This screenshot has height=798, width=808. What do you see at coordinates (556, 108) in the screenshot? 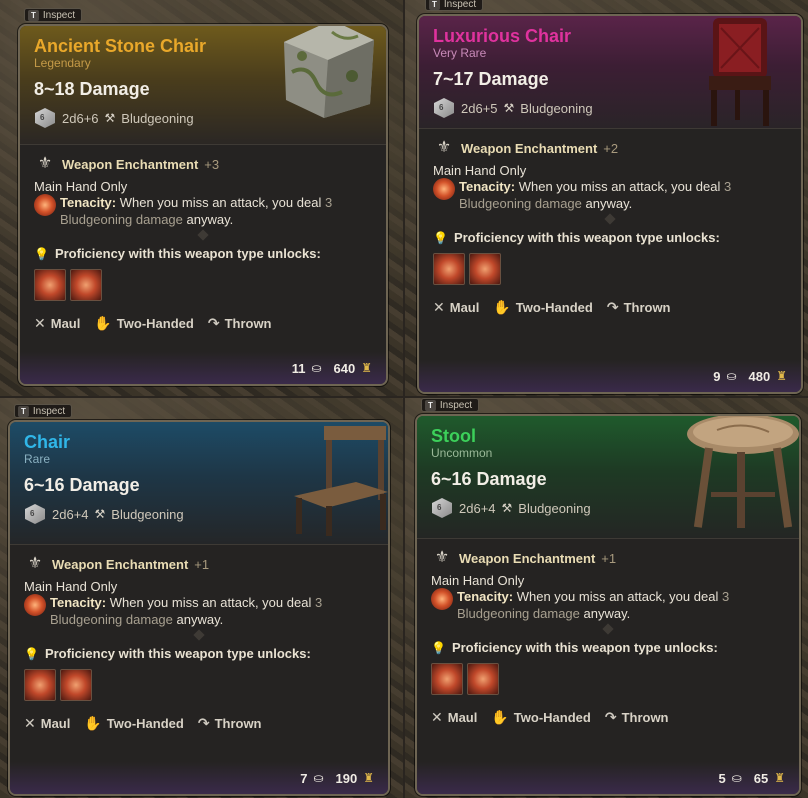
I see `damage-type: Bludgeoning` at bounding box center [556, 108].